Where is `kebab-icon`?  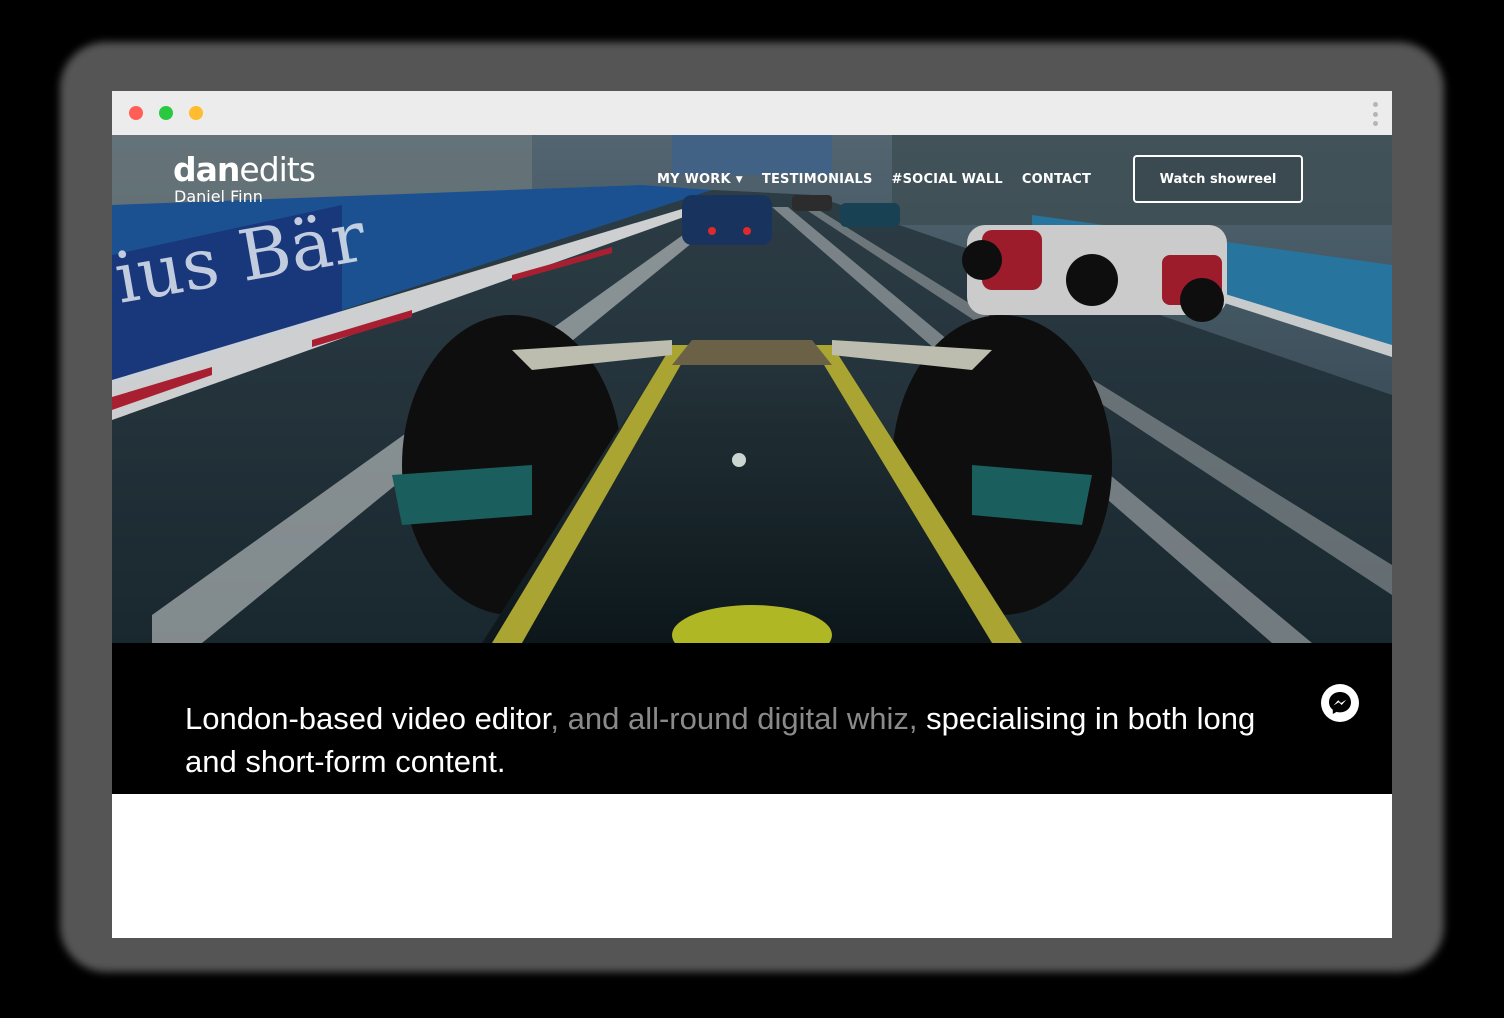 kebab-icon is located at coordinates (1375, 114).